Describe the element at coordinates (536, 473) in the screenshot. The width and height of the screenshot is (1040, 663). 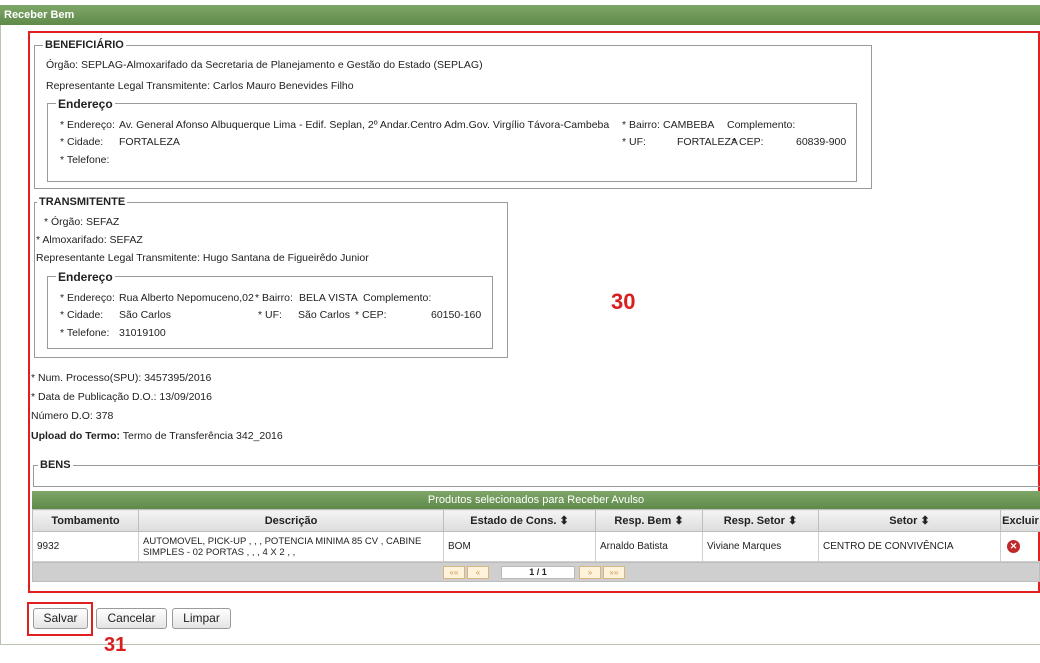
I see `bens-fieldset: BENS` at that location.